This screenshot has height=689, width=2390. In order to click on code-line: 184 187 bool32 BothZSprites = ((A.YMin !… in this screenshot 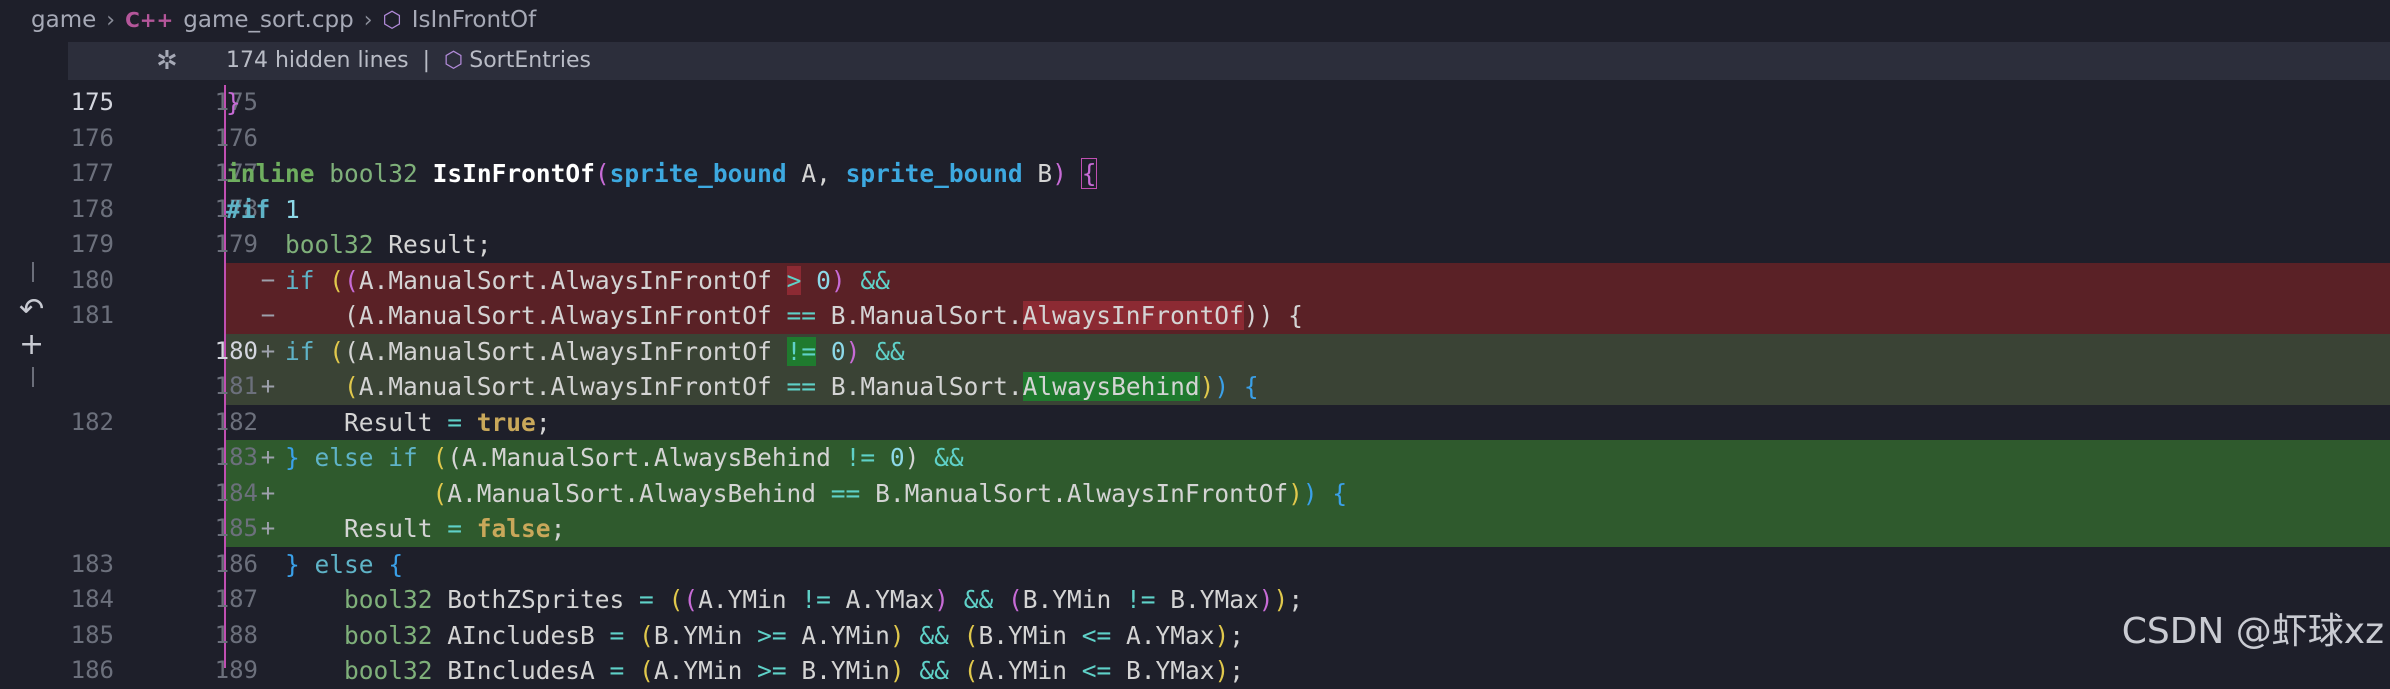, I will do `click(1229, 600)`.